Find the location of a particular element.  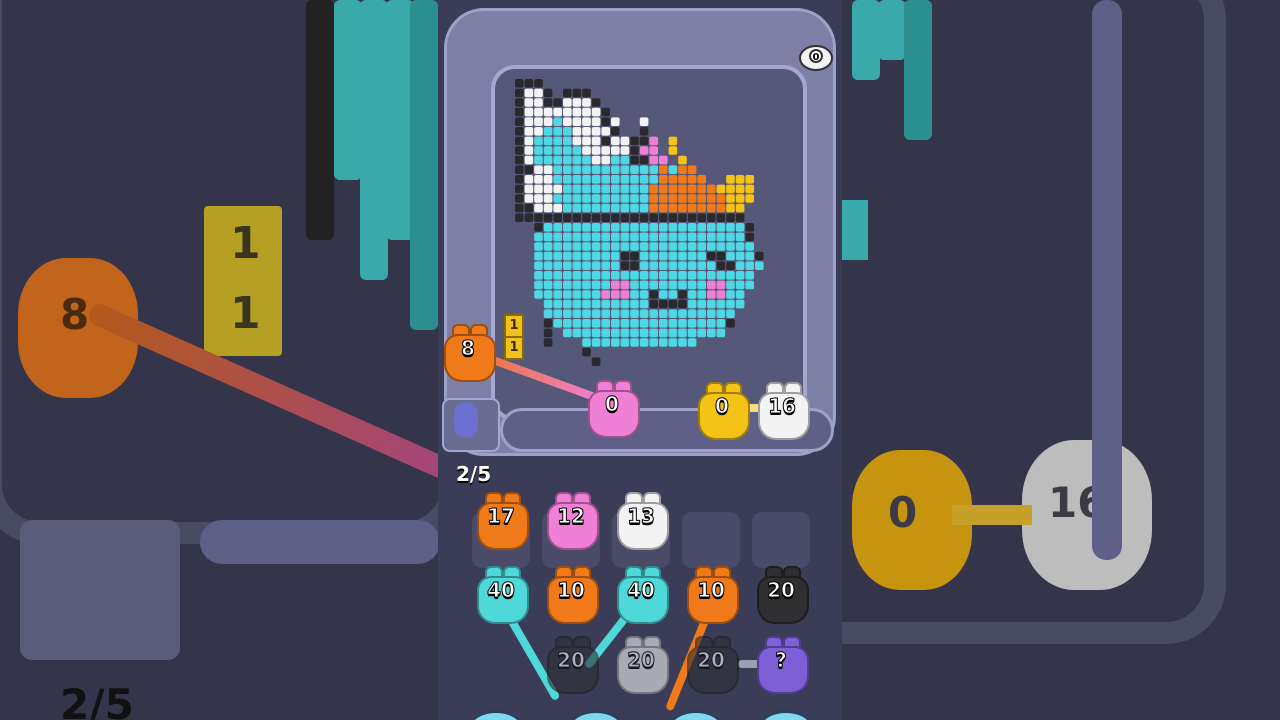

critter-count: 13 is located at coordinates (641, 516).